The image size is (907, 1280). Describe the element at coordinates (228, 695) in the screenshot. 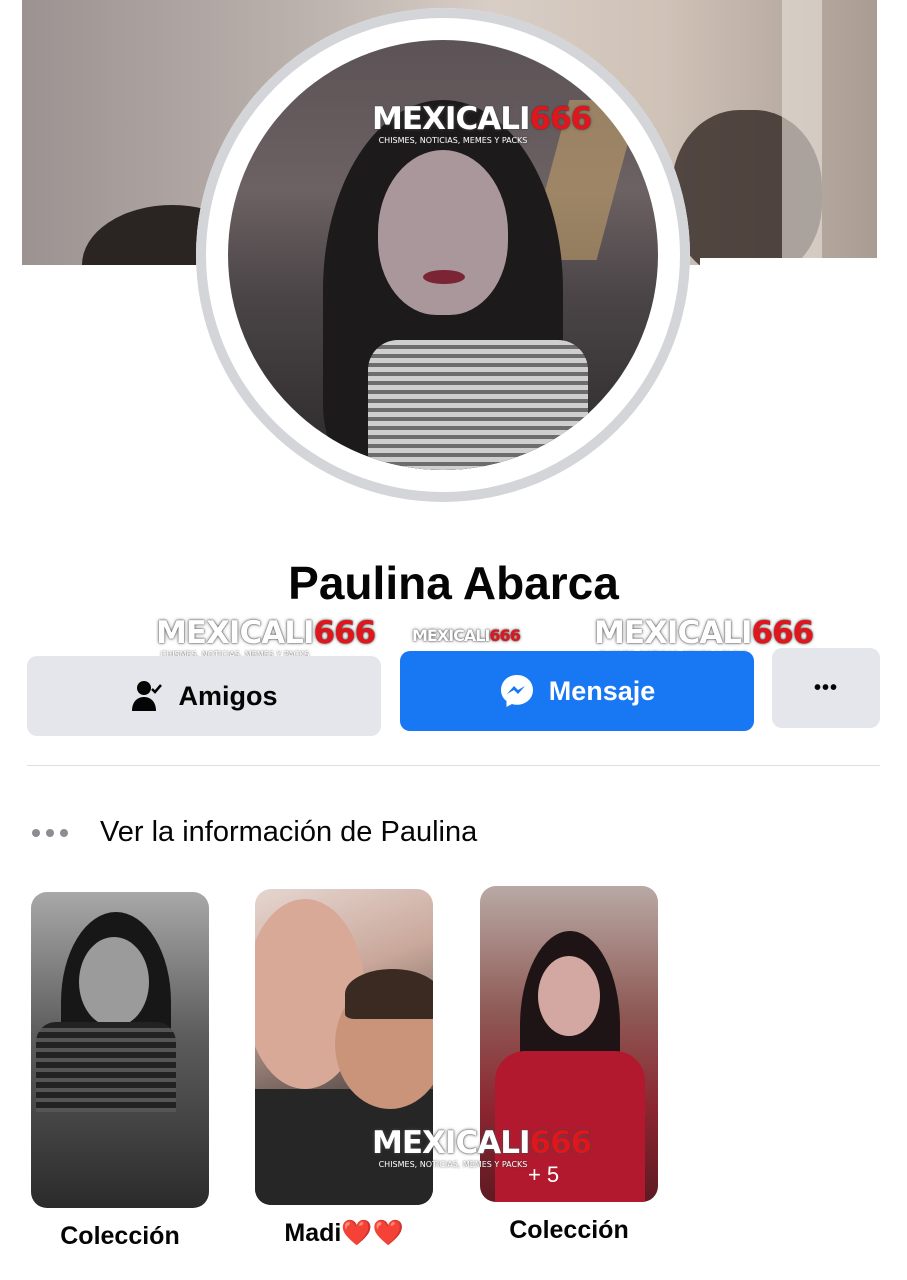

I see `friends-label: Amigos` at that location.